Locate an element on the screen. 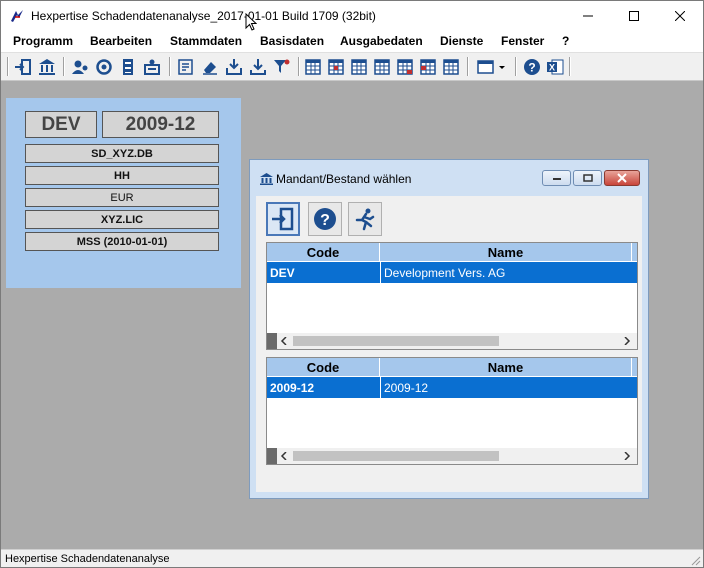 The image size is (704, 568). toolbar-bank-button is located at coordinates (47, 67).